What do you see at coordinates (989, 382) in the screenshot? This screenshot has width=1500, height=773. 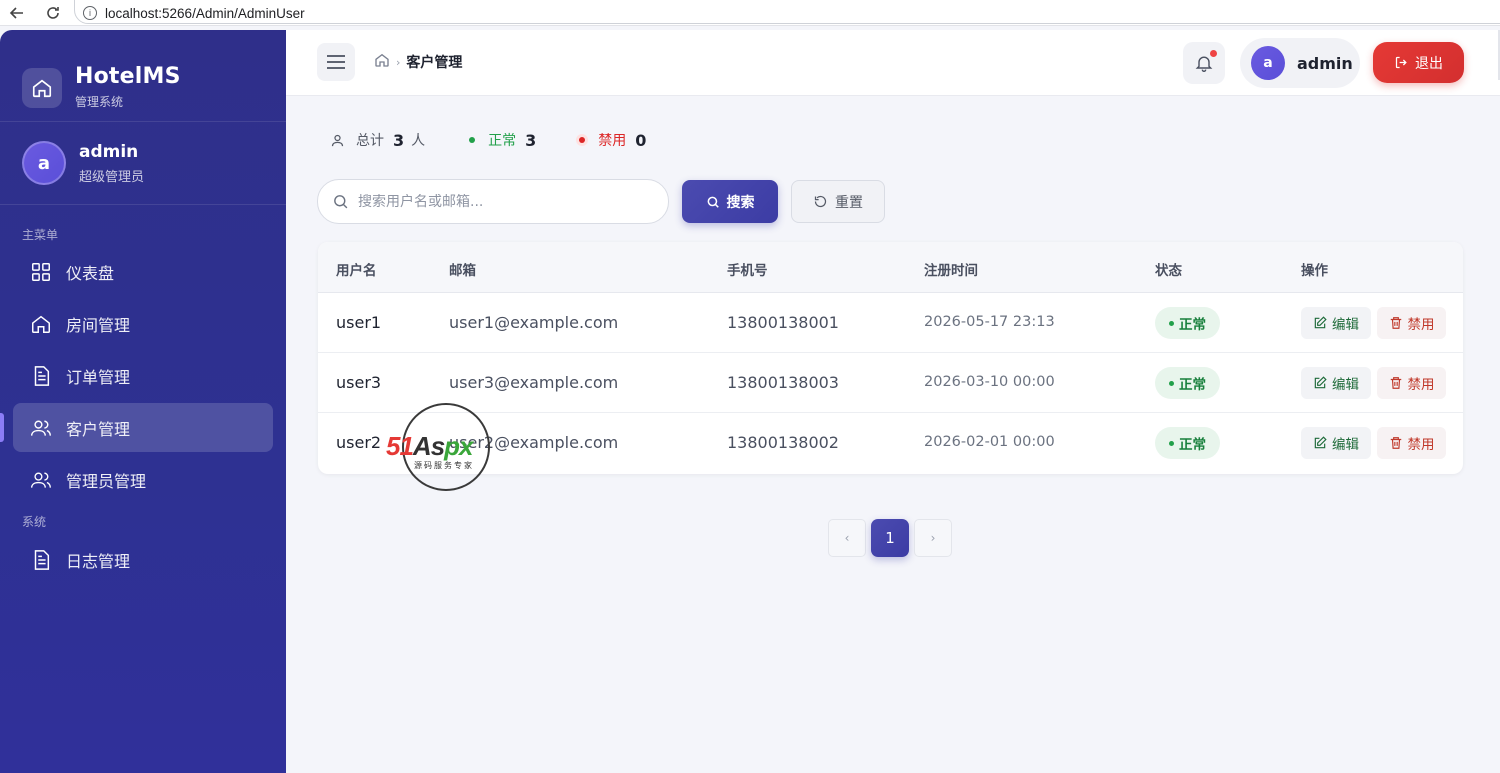 I see `cell-registered: 2026-03-10 00:00` at bounding box center [989, 382].